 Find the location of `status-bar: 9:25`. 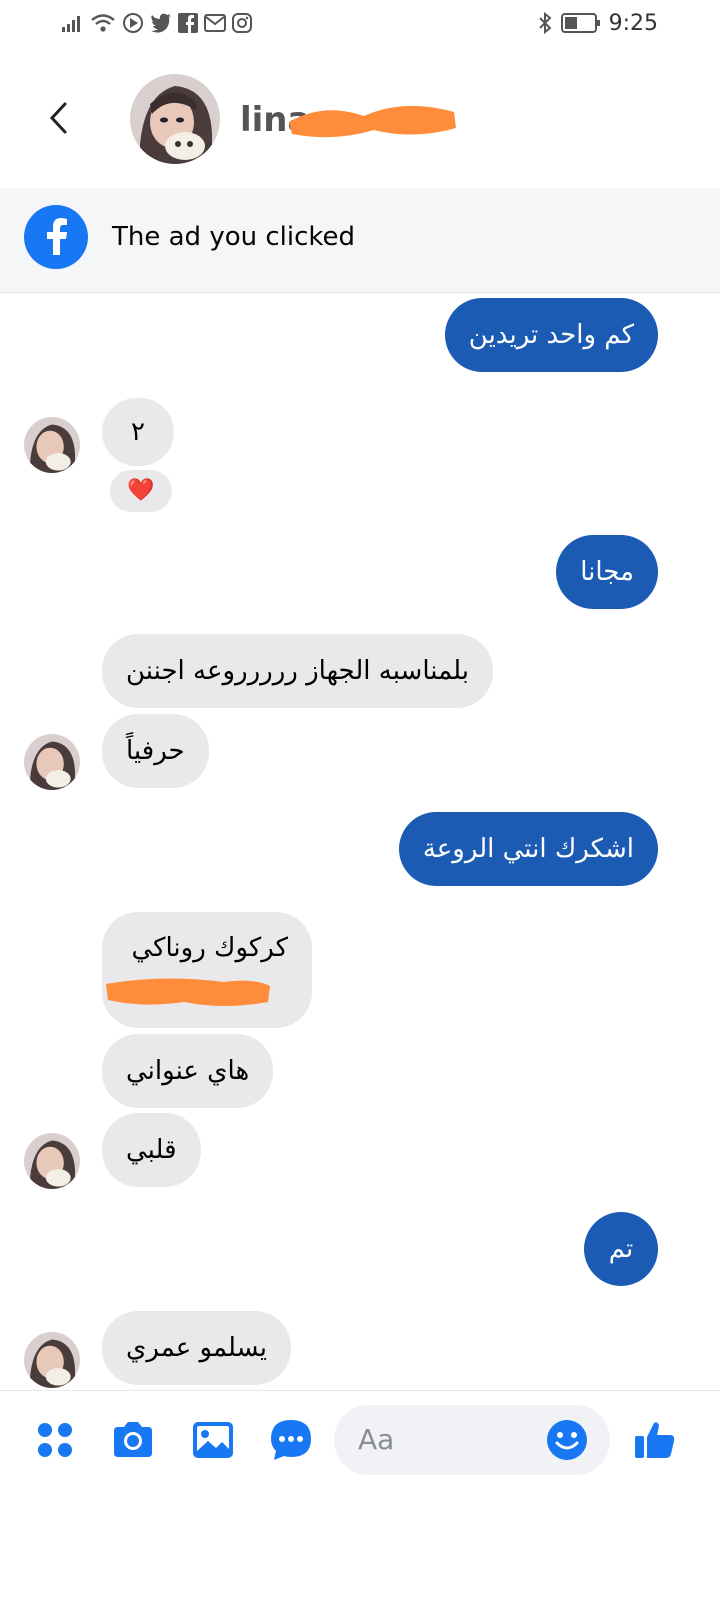

status-bar: 9:25 is located at coordinates (360, 24).